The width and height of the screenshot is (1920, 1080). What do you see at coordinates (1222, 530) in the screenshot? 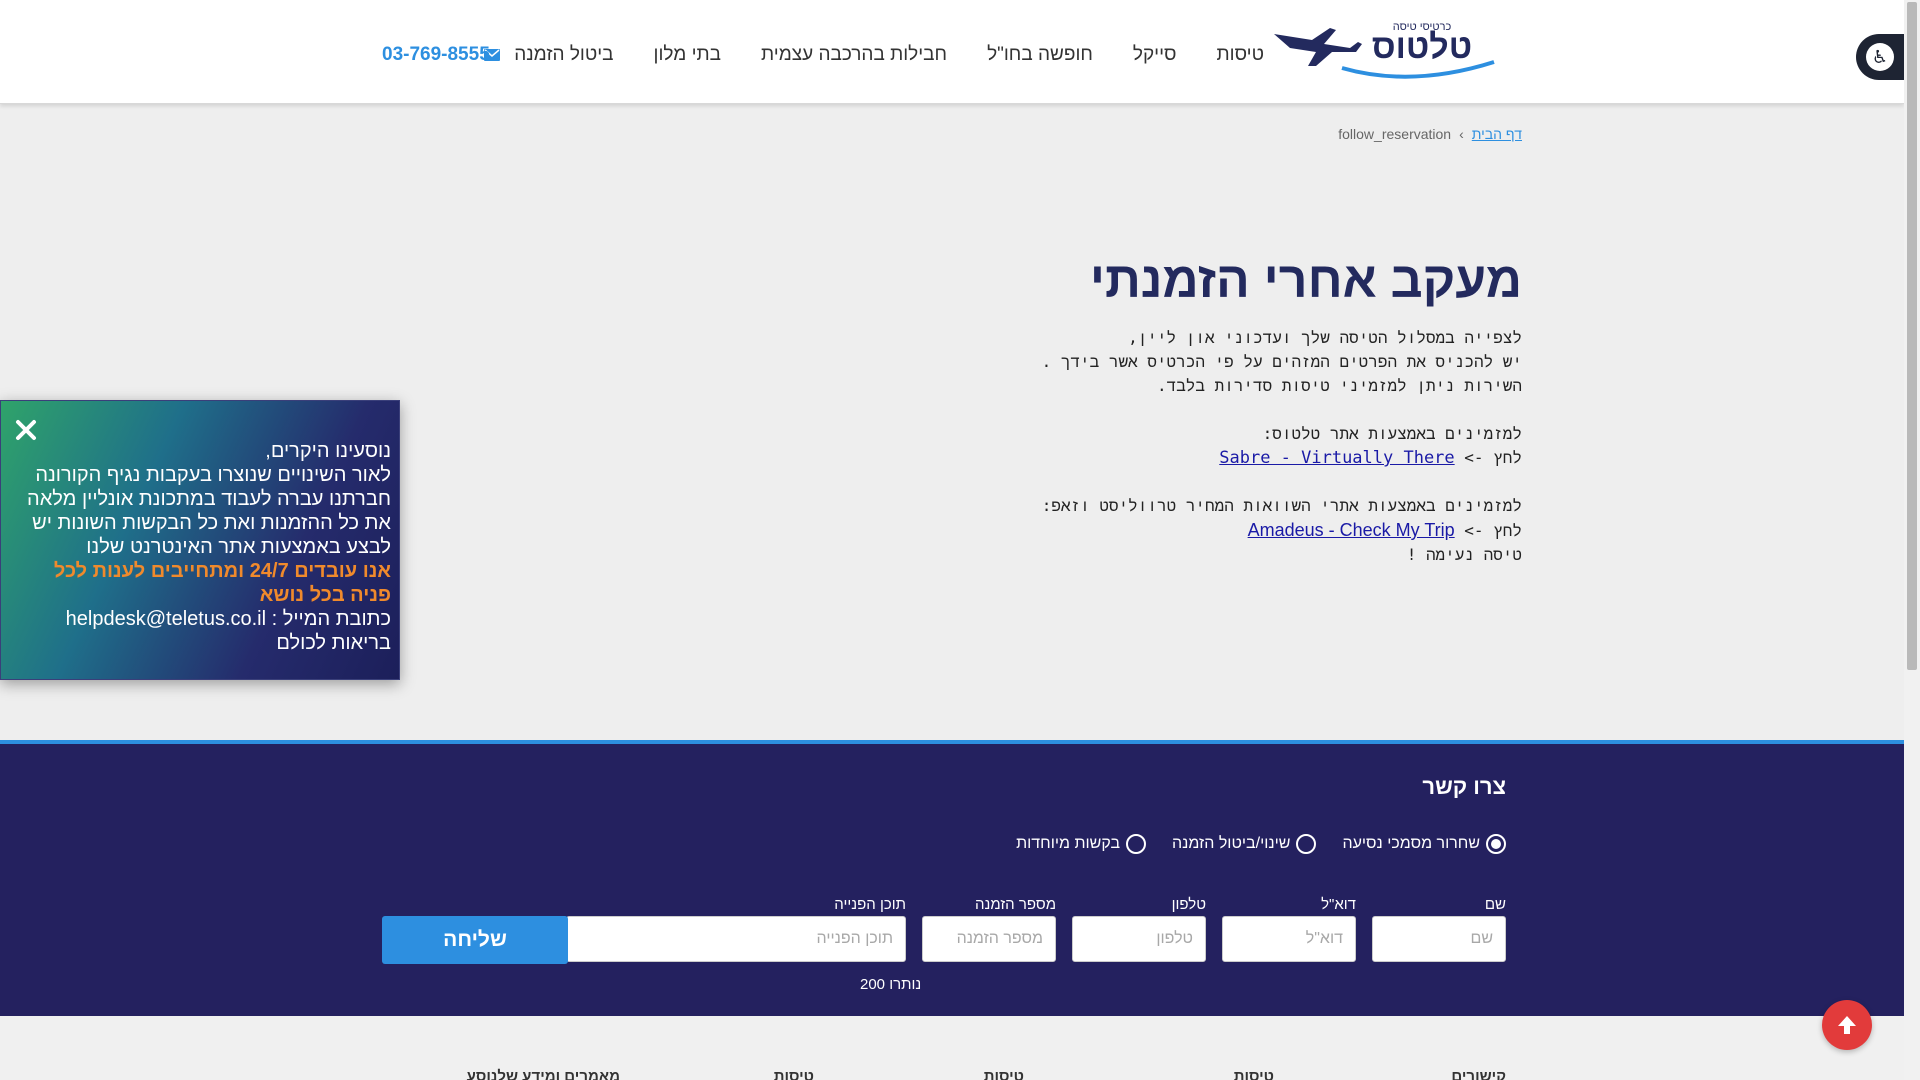
I see `amadeus-row: לחץ -> Amadeus - Check My Trip` at bounding box center [1222, 530].